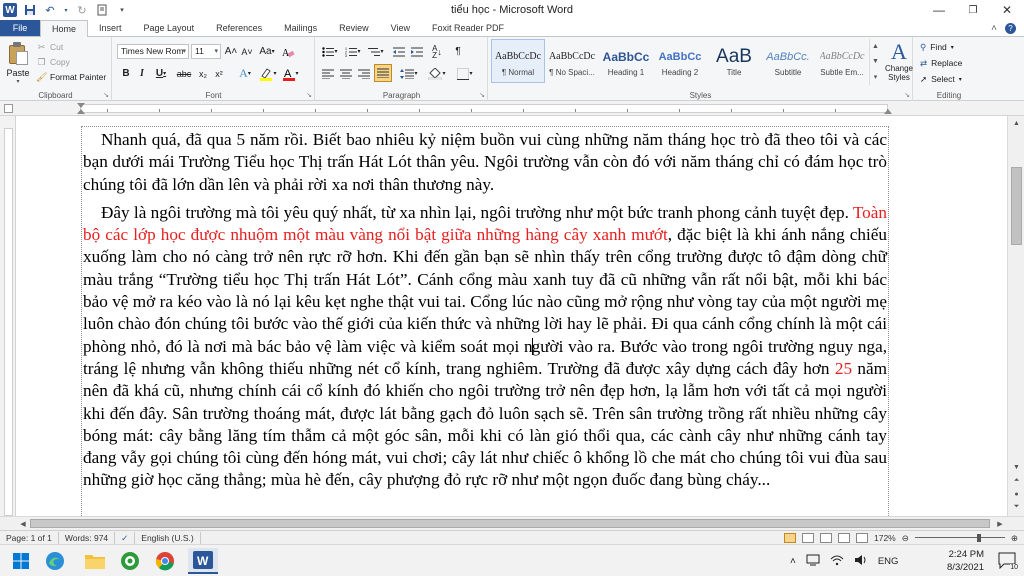  What do you see at coordinates (626, 61) in the screenshot?
I see `style-heading-1: AaBbCc Heading 1` at bounding box center [626, 61].